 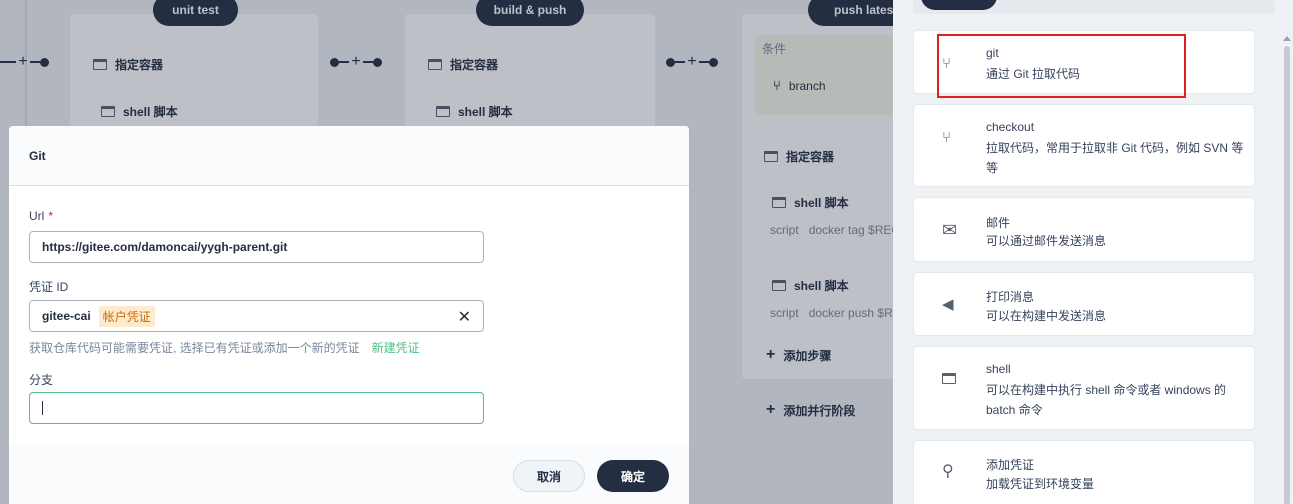 What do you see at coordinates (349, 156) in the screenshot?
I see `dialog-header: Git` at bounding box center [349, 156].